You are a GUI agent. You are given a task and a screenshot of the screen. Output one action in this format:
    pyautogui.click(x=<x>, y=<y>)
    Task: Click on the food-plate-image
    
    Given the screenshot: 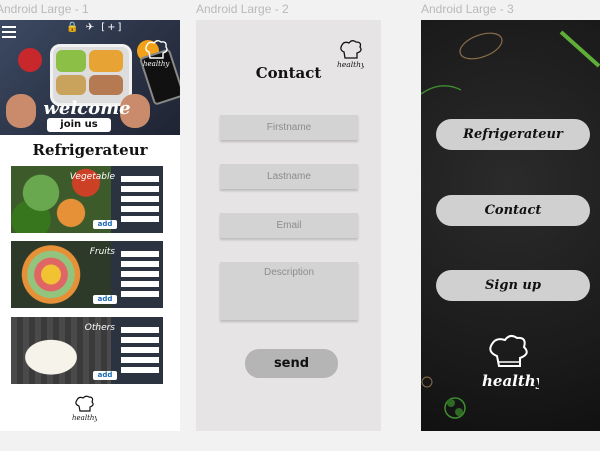 What is the action you would take?
    pyautogui.click(x=91, y=75)
    